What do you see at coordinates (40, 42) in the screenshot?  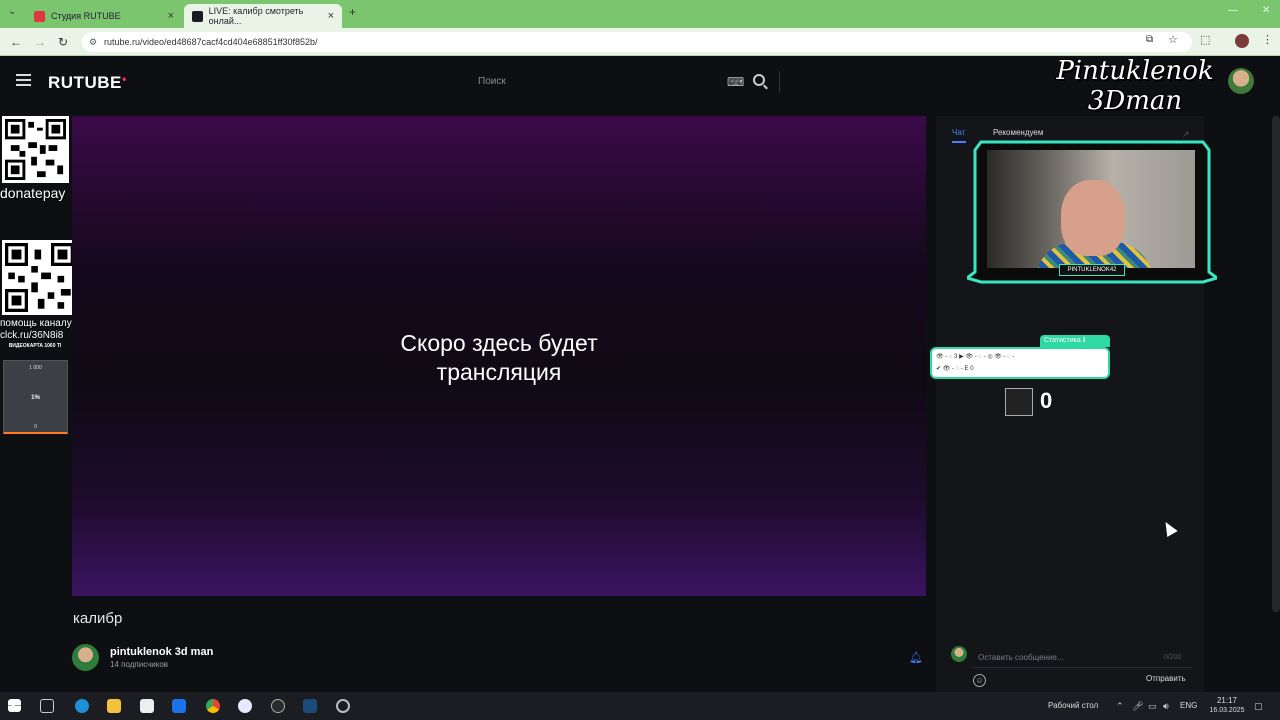 I see `forward-arrow-icon: →` at bounding box center [40, 42].